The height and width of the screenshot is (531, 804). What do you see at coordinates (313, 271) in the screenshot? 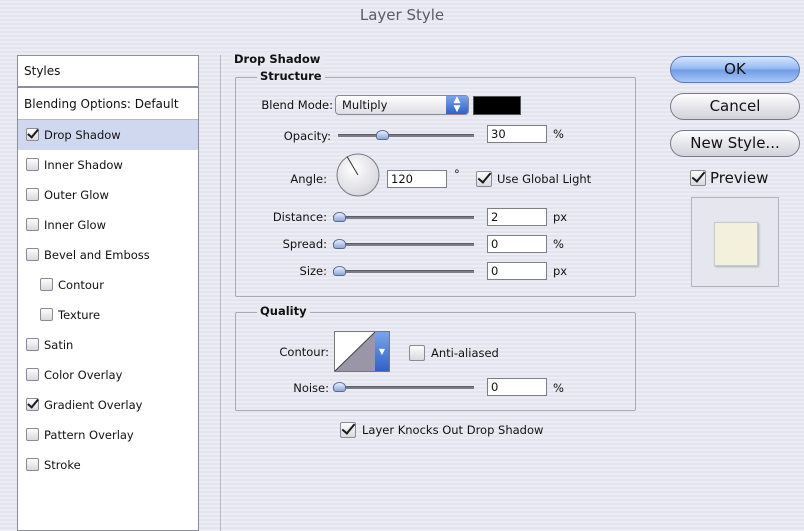
I see `size-label: Size:` at bounding box center [313, 271].